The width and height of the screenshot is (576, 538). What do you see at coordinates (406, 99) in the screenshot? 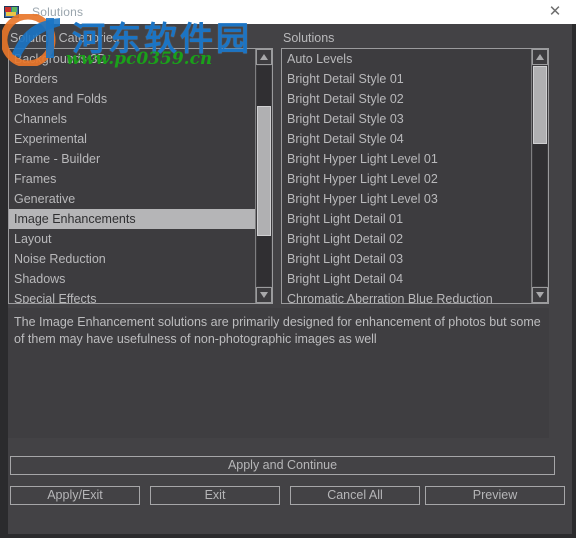
I see `solution-item: Bright Detail Style 02` at bounding box center [406, 99].